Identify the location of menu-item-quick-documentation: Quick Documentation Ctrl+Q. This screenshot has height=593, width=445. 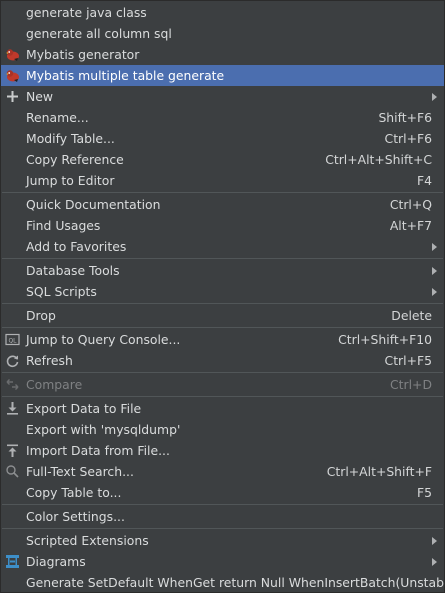
(222, 204).